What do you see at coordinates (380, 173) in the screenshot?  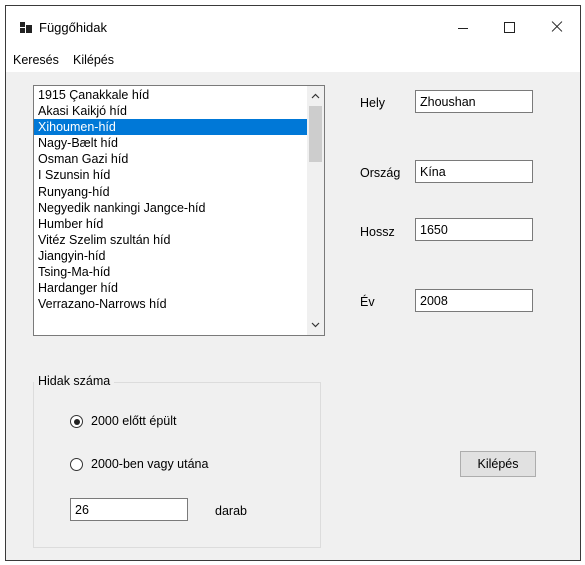 I see `country-label: Ország` at bounding box center [380, 173].